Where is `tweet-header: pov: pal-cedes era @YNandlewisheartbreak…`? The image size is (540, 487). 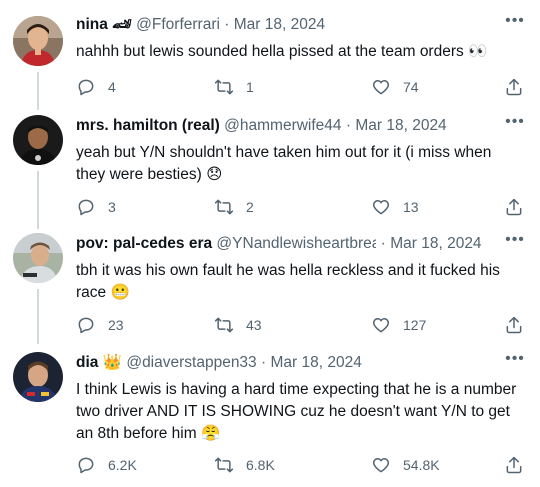
tweet-header: pov: pal-cedes era @YNandlewisheartbreak… is located at coordinates (288, 244).